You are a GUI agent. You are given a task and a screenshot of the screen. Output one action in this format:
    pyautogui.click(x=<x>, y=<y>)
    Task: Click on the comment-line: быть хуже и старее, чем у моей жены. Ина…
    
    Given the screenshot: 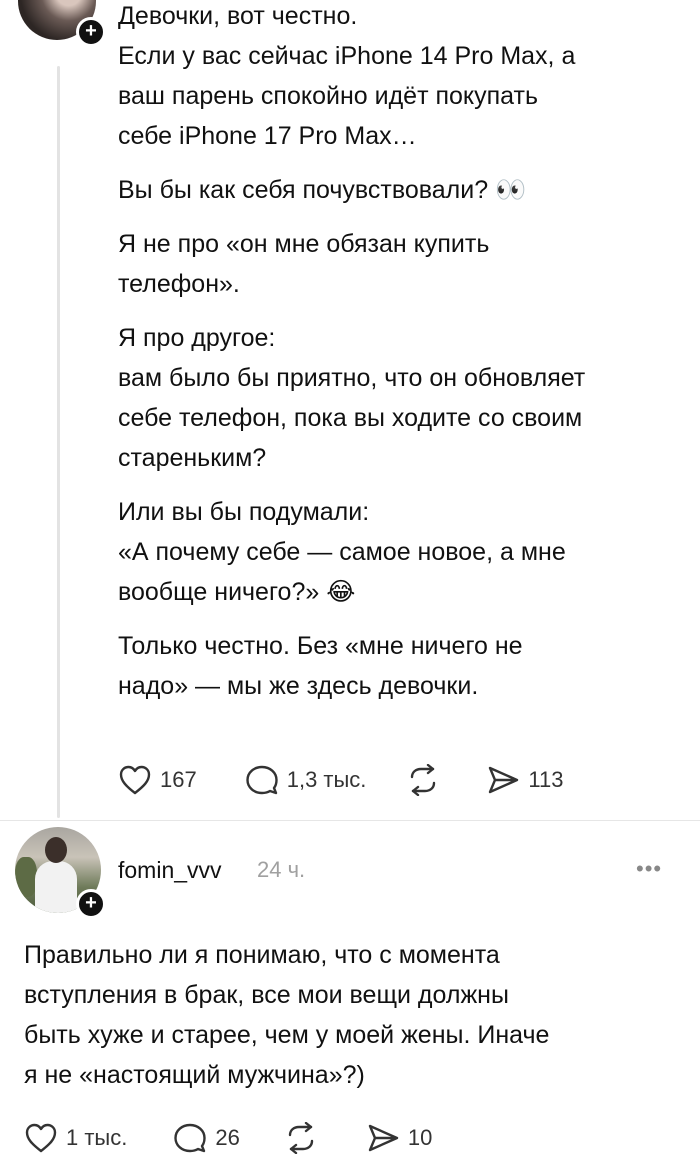 What is the action you would take?
    pyautogui.click(x=287, y=1035)
    